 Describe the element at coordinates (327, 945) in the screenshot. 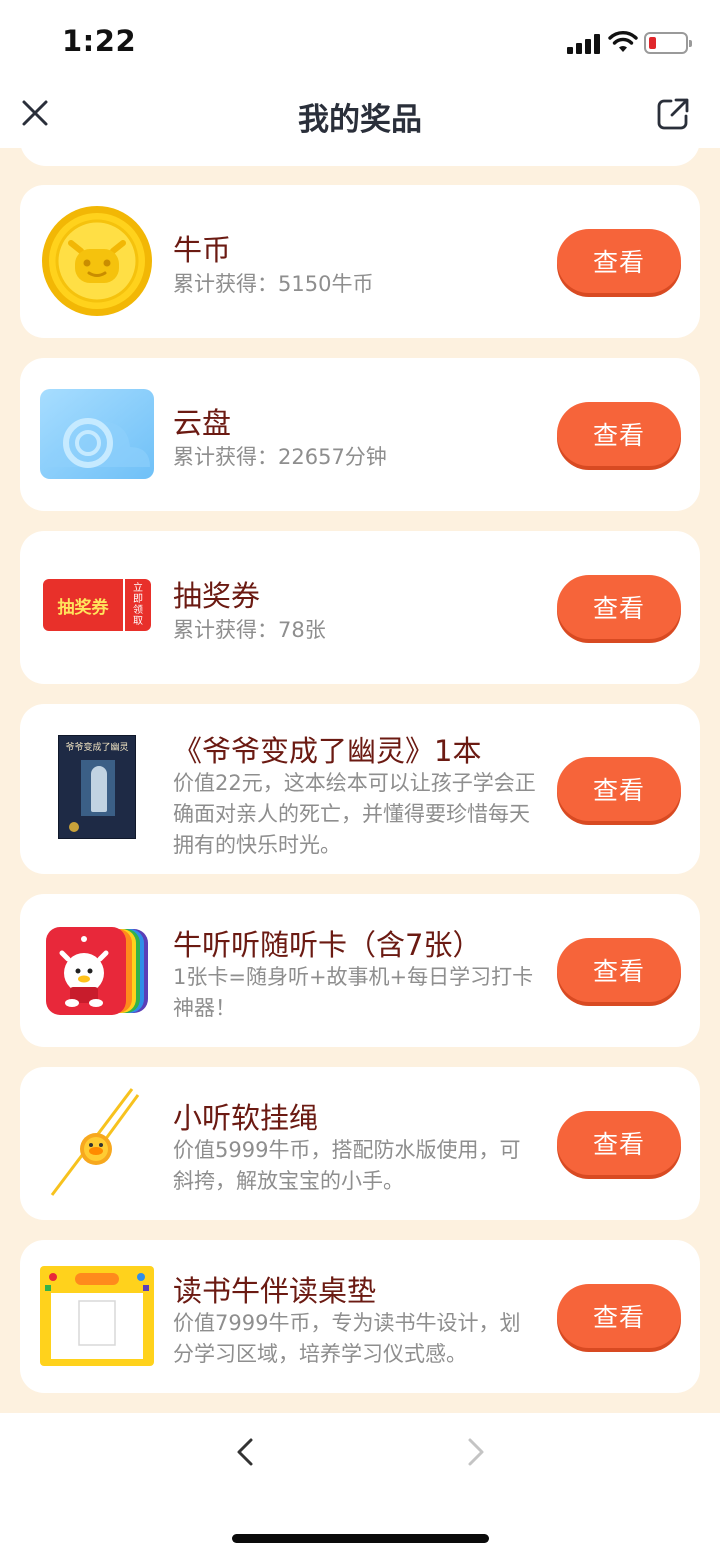

I see `prize-title: 牛听听随听卡（含7张）` at that location.